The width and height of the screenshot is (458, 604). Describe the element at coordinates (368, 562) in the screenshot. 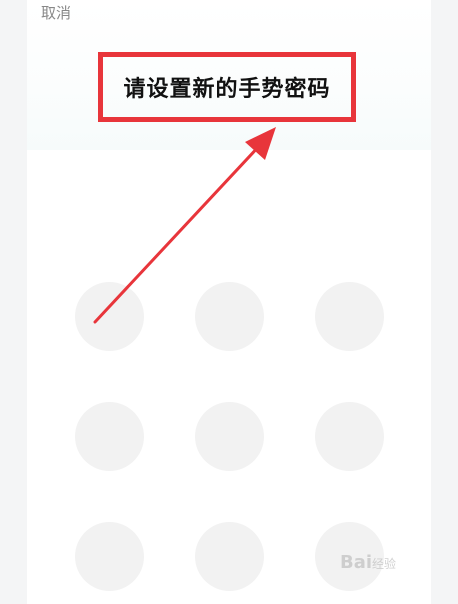

I see `watermark-logo: Bai经验` at that location.